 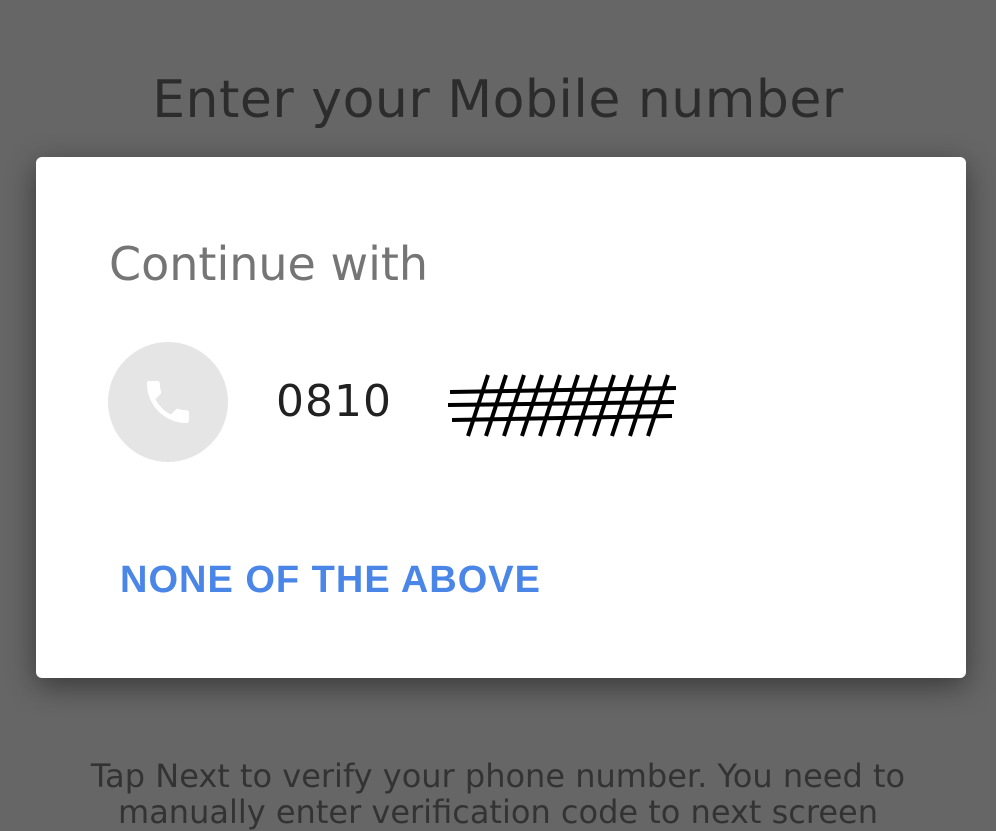 I want to click on phone-number: 0810, so click(x=334, y=401).